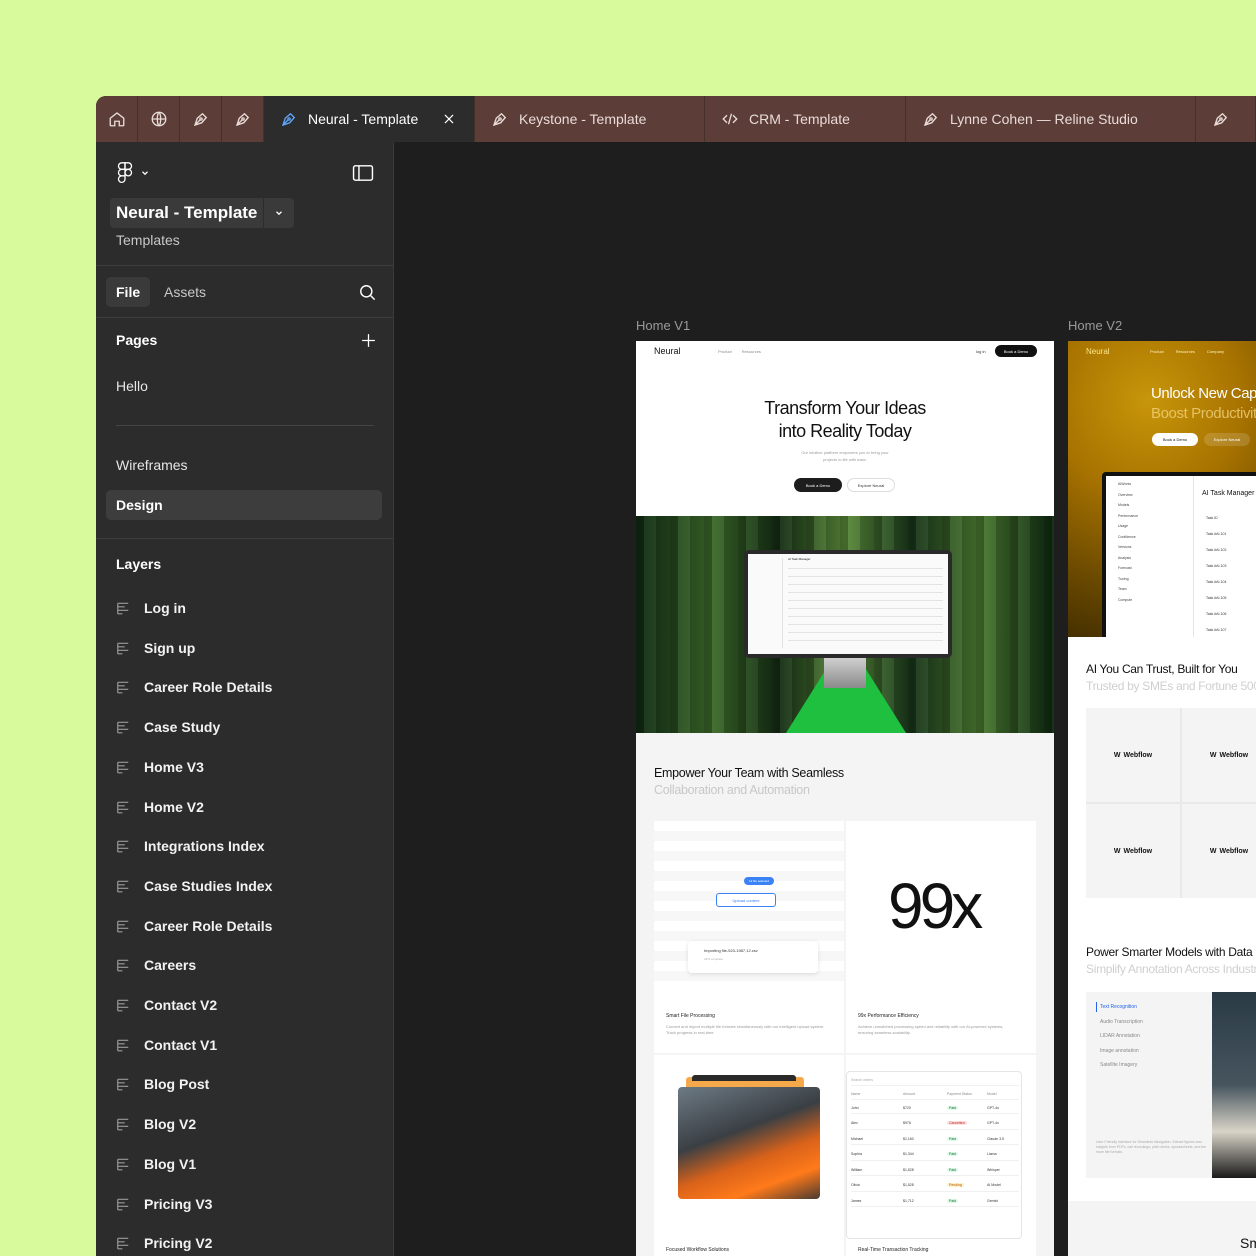 The width and height of the screenshot is (1256, 1256). Describe the element at coordinates (174, 766) in the screenshot. I see `layer-label: Home V3` at that location.